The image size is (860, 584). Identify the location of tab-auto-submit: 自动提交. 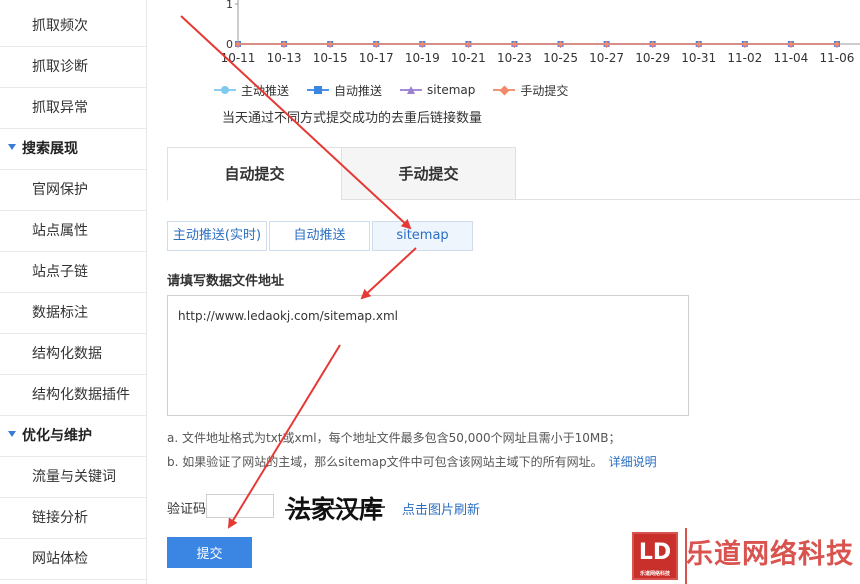
(254, 174).